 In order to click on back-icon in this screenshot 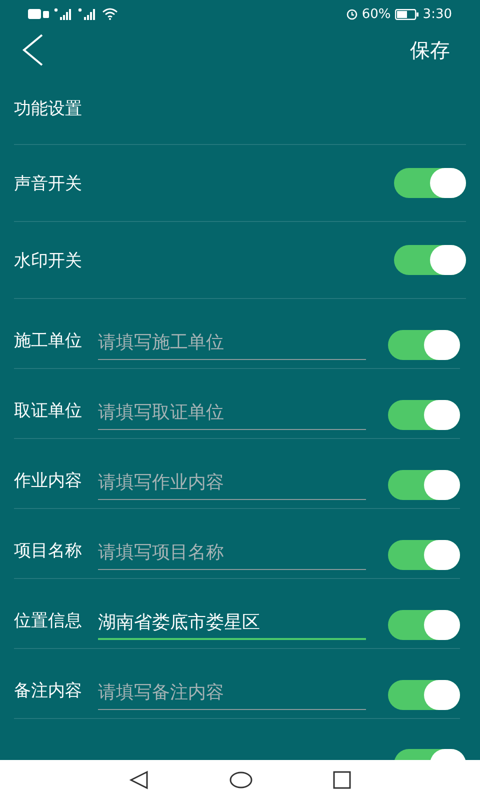, I will do `click(139, 780)`.